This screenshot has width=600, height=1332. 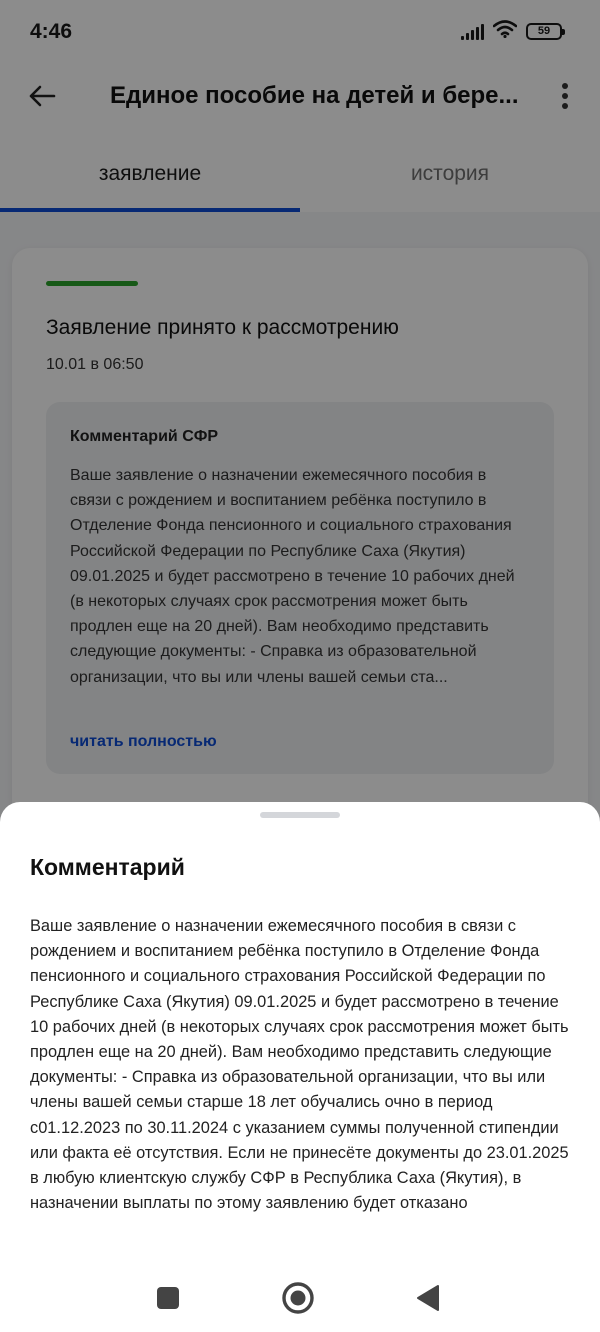 What do you see at coordinates (107, 867) in the screenshot?
I see `sheet-title: Комментарий` at bounding box center [107, 867].